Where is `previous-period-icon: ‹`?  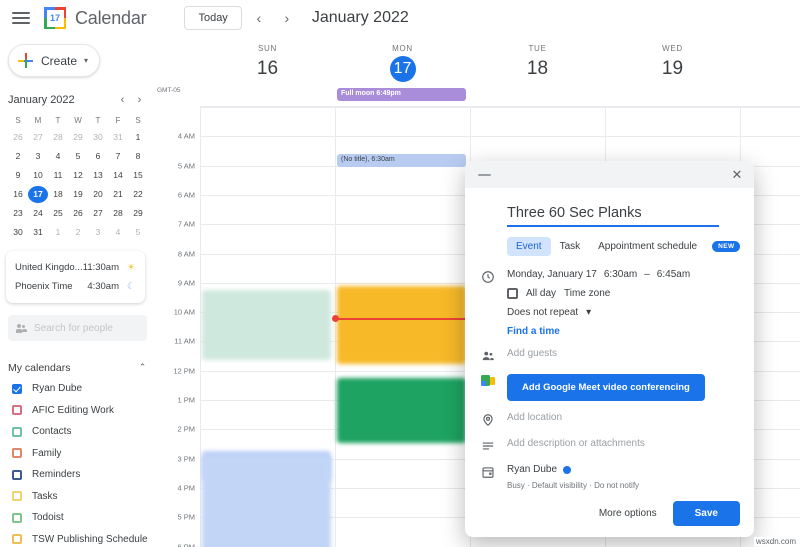 previous-period-icon: ‹ is located at coordinates (259, 18).